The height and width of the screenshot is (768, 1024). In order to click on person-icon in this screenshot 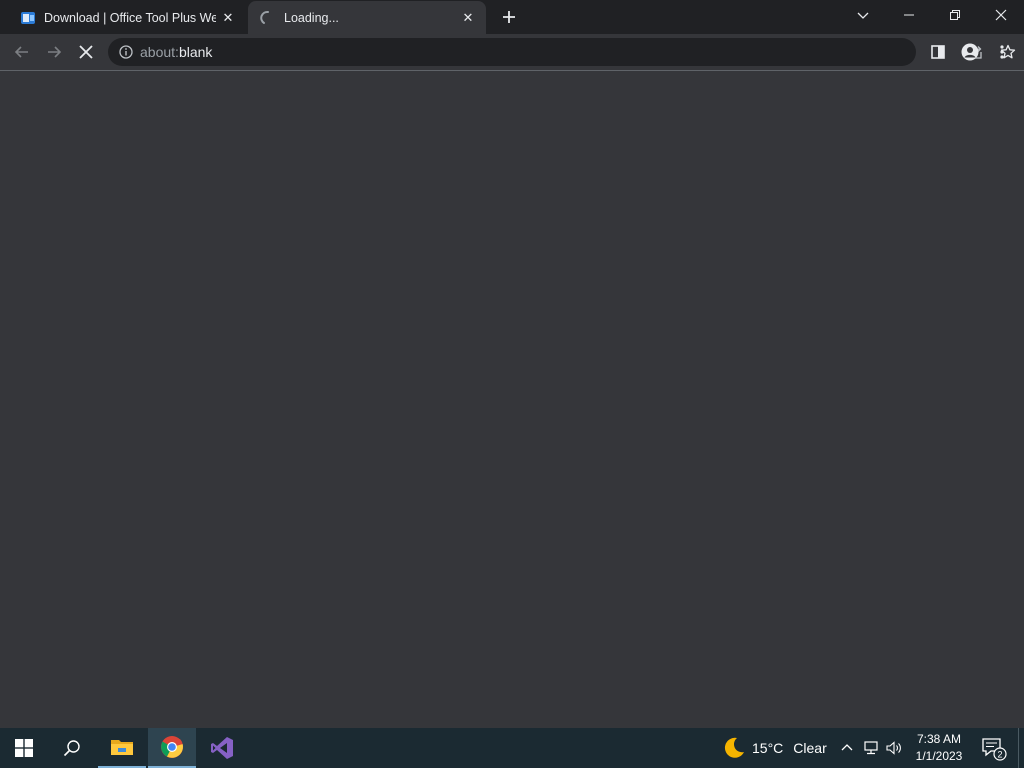, I will do `click(970, 52)`.